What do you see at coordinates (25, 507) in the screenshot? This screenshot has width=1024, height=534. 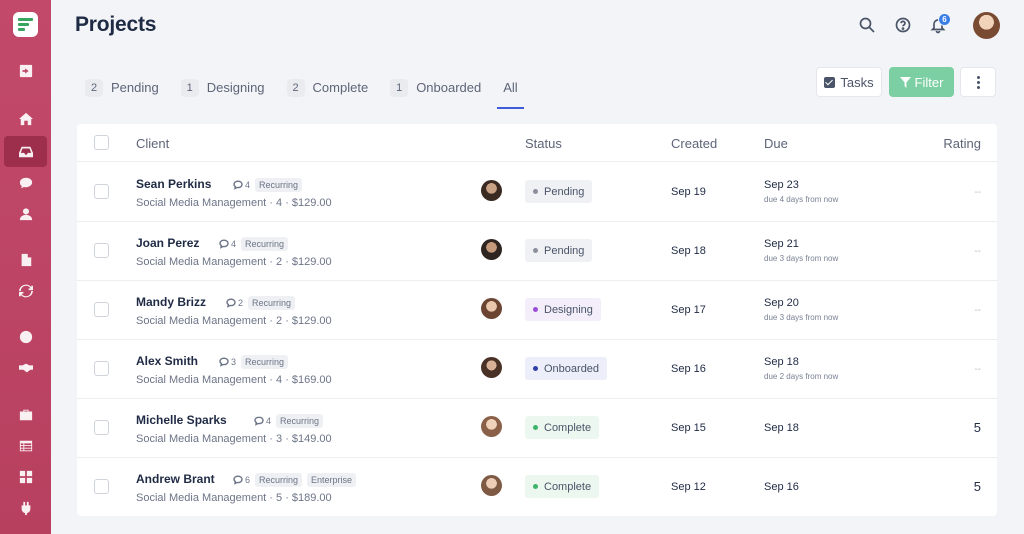 I see `sidebar-item-integrations` at bounding box center [25, 507].